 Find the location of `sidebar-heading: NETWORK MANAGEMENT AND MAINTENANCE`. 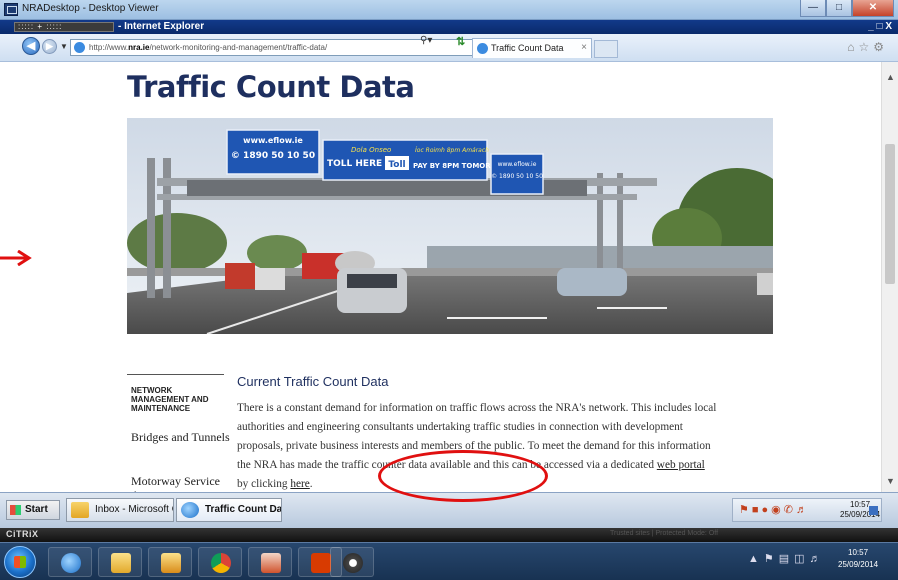

sidebar-heading: NETWORK MANAGEMENT AND MAINTENANCE is located at coordinates (170, 399).